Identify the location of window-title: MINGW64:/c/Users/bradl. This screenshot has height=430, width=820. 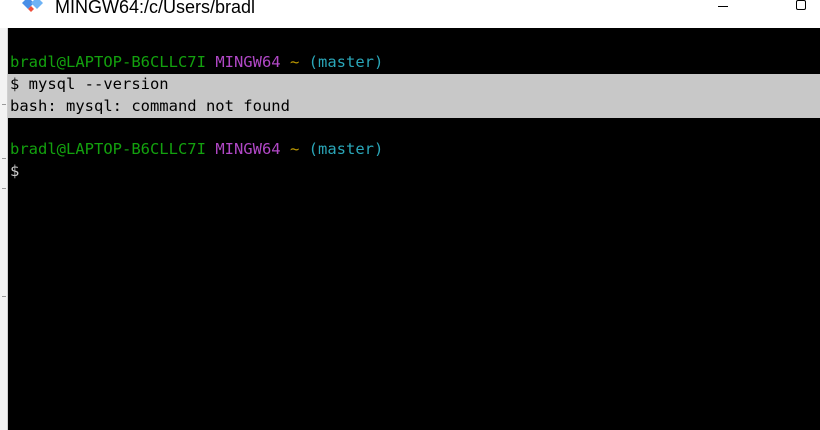
(155, 8).